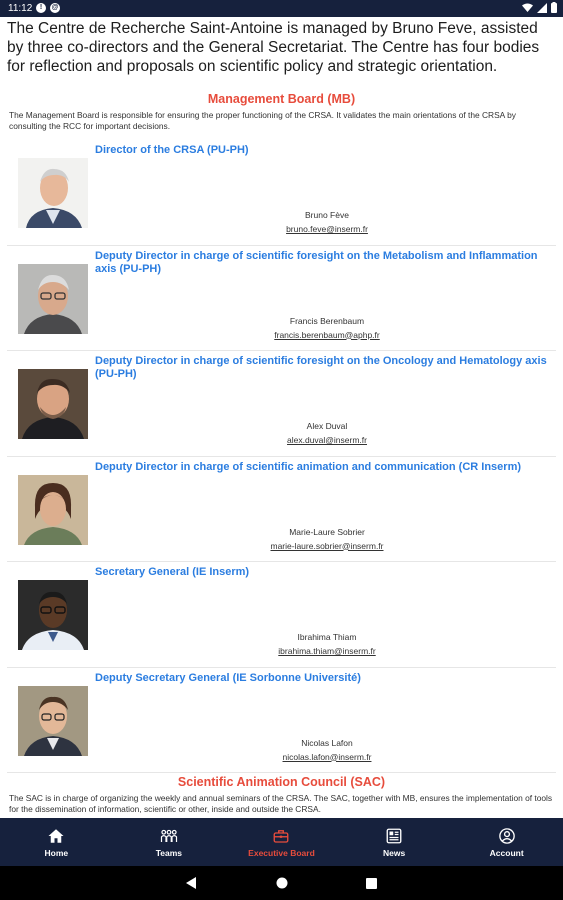  Describe the element at coordinates (327, 651) in the screenshot. I see `member-email-link: ibrahima.thiam@inserm.fr` at that location.